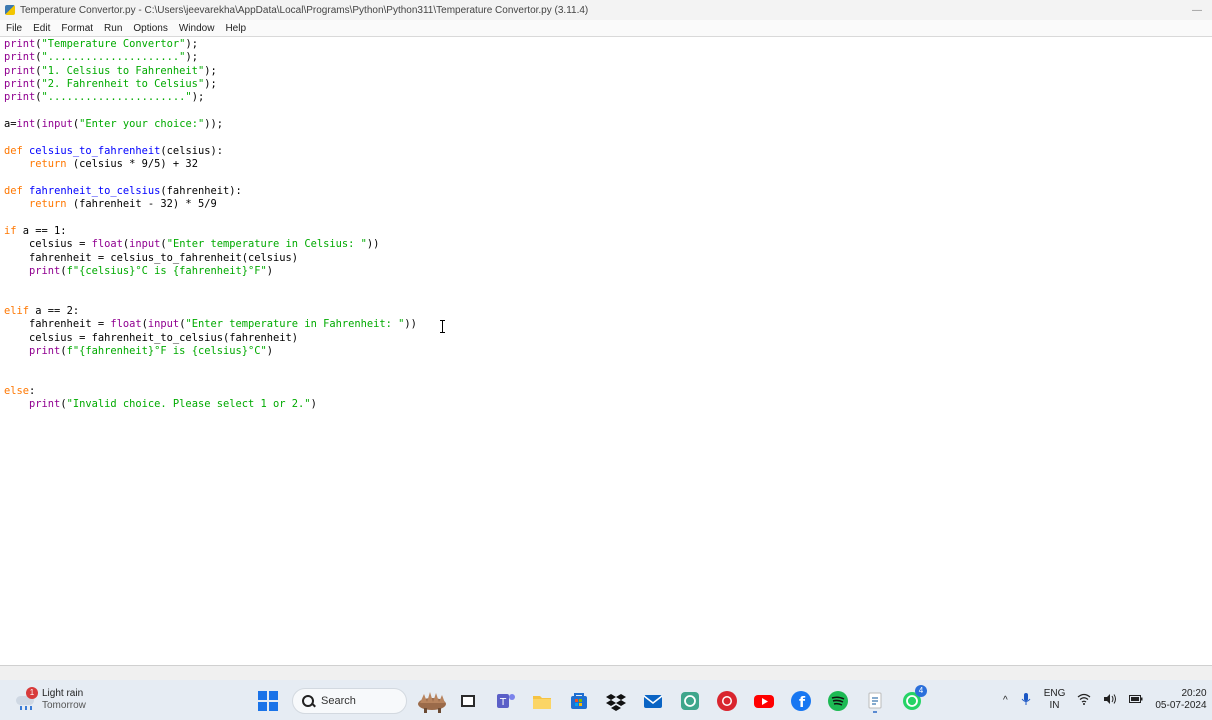  Describe the element at coordinates (764, 701) in the screenshot. I see `youtube-icon` at that location.